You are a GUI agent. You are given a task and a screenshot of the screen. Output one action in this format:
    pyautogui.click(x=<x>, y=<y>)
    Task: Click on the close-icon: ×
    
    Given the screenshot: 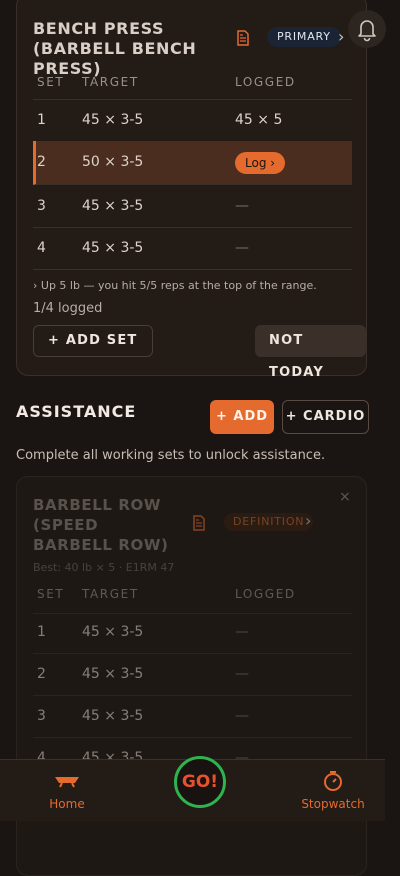 What is the action you would take?
    pyautogui.click(x=345, y=497)
    